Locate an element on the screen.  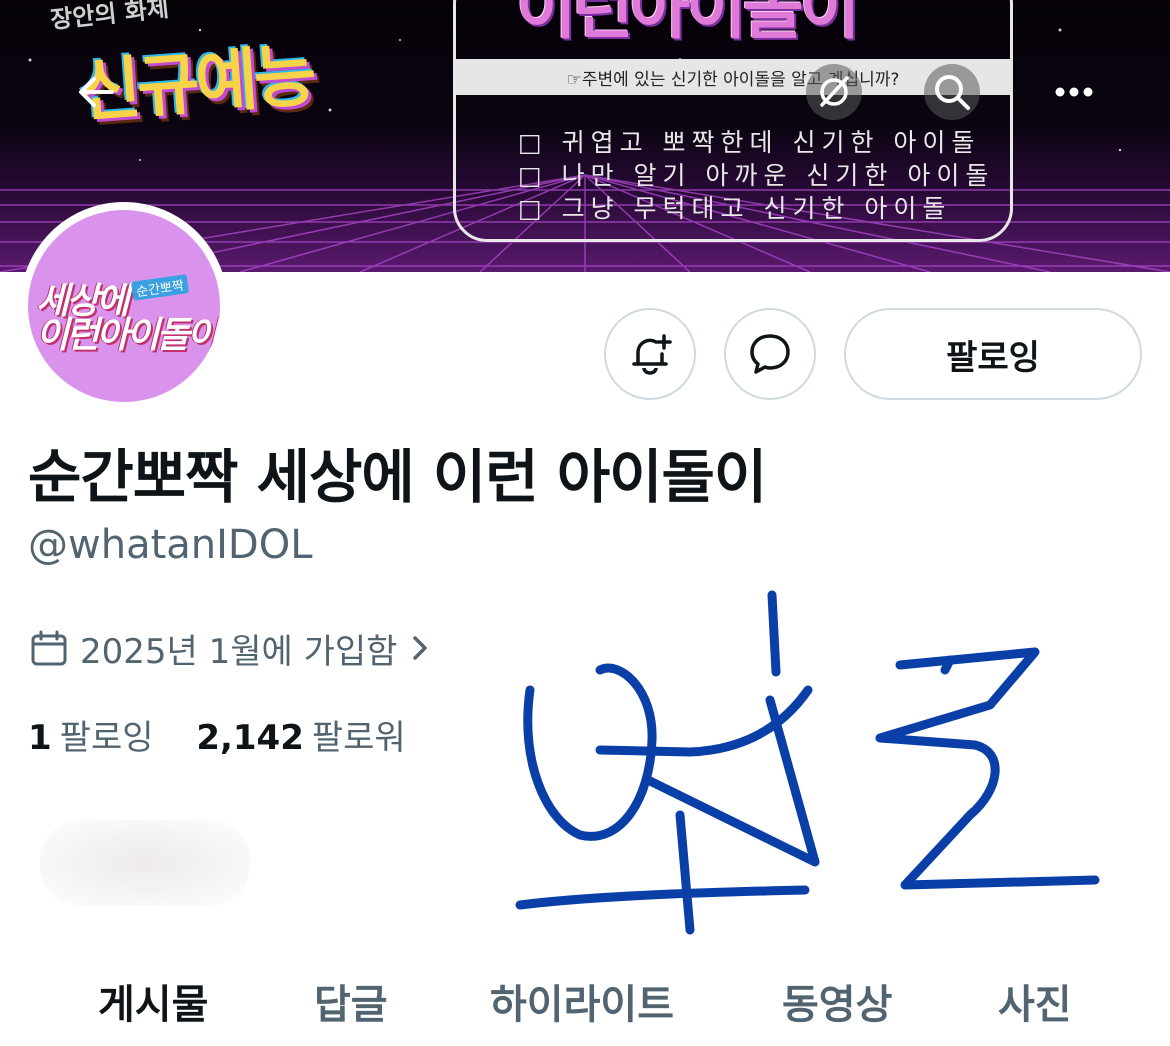
grok-slash-circle-icon is located at coordinates (834, 91).